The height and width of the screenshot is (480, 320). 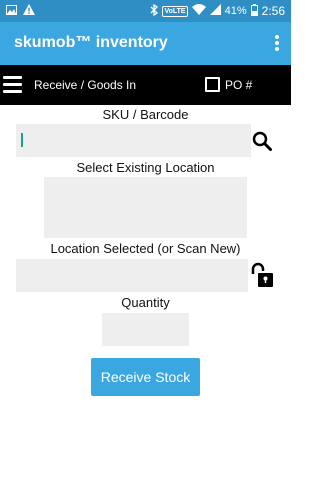 What do you see at coordinates (145, 85) in the screenshot?
I see `section-toolbar: Receive / Goods In PO #` at bounding box center [145, 85].